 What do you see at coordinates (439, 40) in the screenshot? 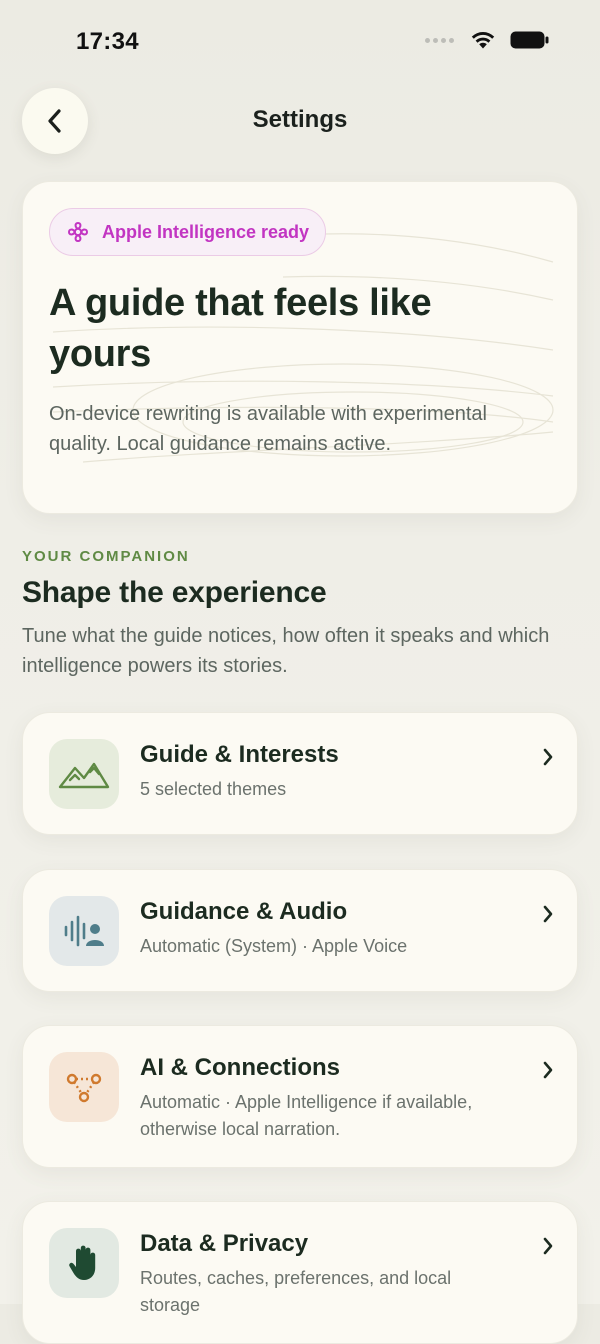
I see `signal-dots-icon` at bounding box center [439, 40].